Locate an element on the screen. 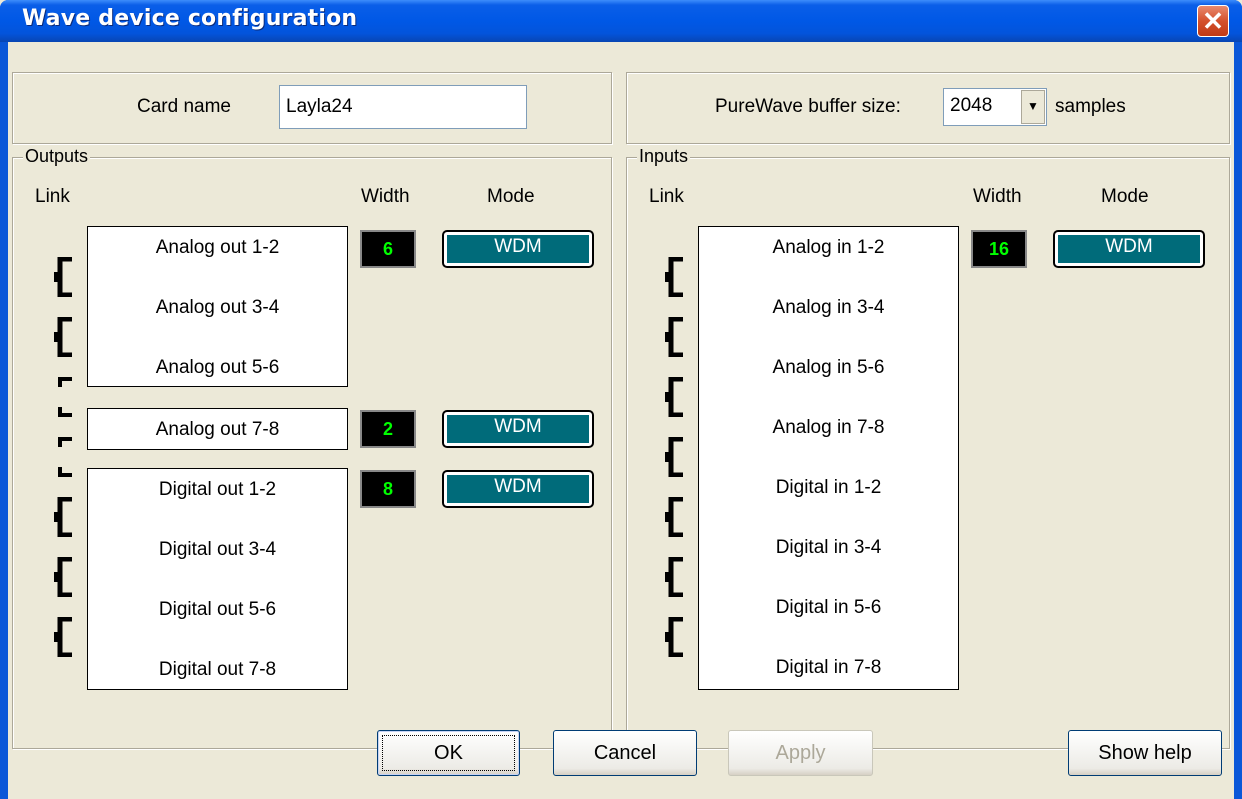  channel-label: Digital in 5-6 is located at coordinates (828, 607).